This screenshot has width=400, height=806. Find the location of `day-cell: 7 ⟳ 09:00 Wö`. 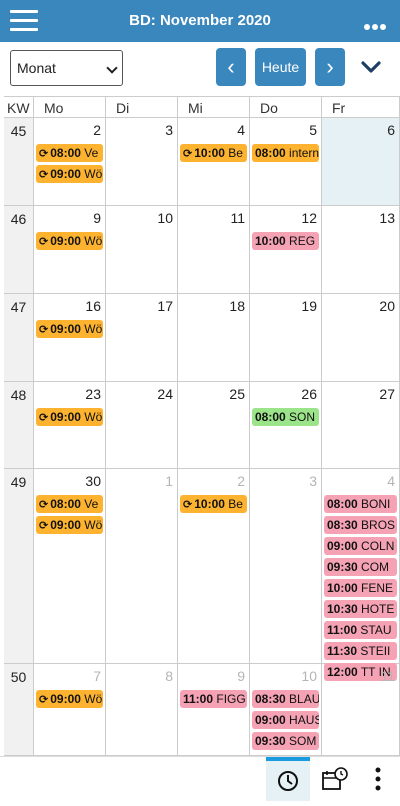

day-cell: 7 ⟳ 09:00 Wö is located at coordinates (70, 709).